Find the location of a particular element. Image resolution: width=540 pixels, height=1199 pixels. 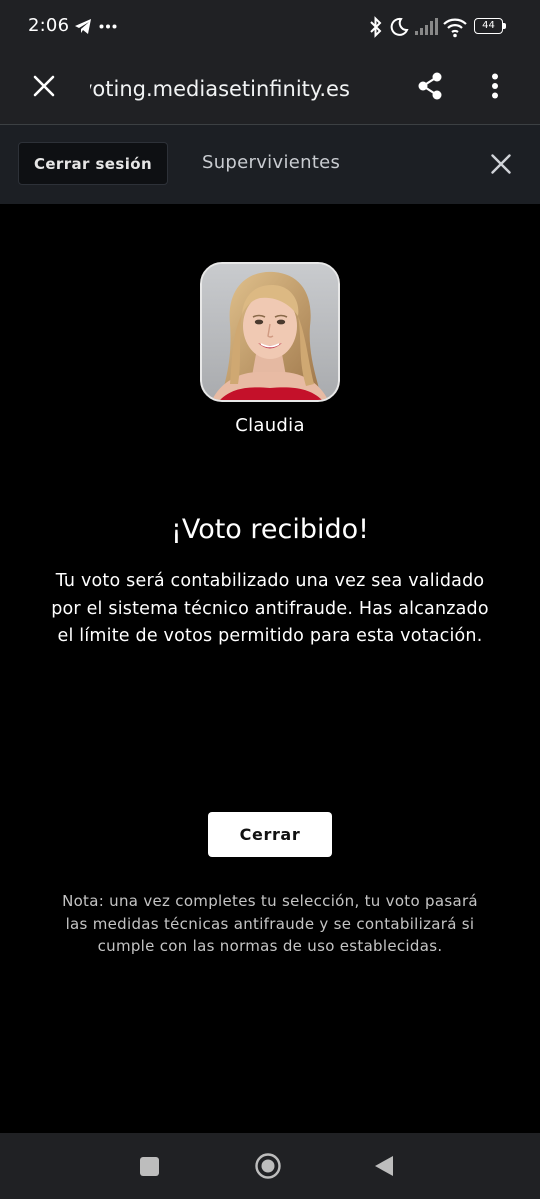

home-icon is located at coordinates (268, 1166).